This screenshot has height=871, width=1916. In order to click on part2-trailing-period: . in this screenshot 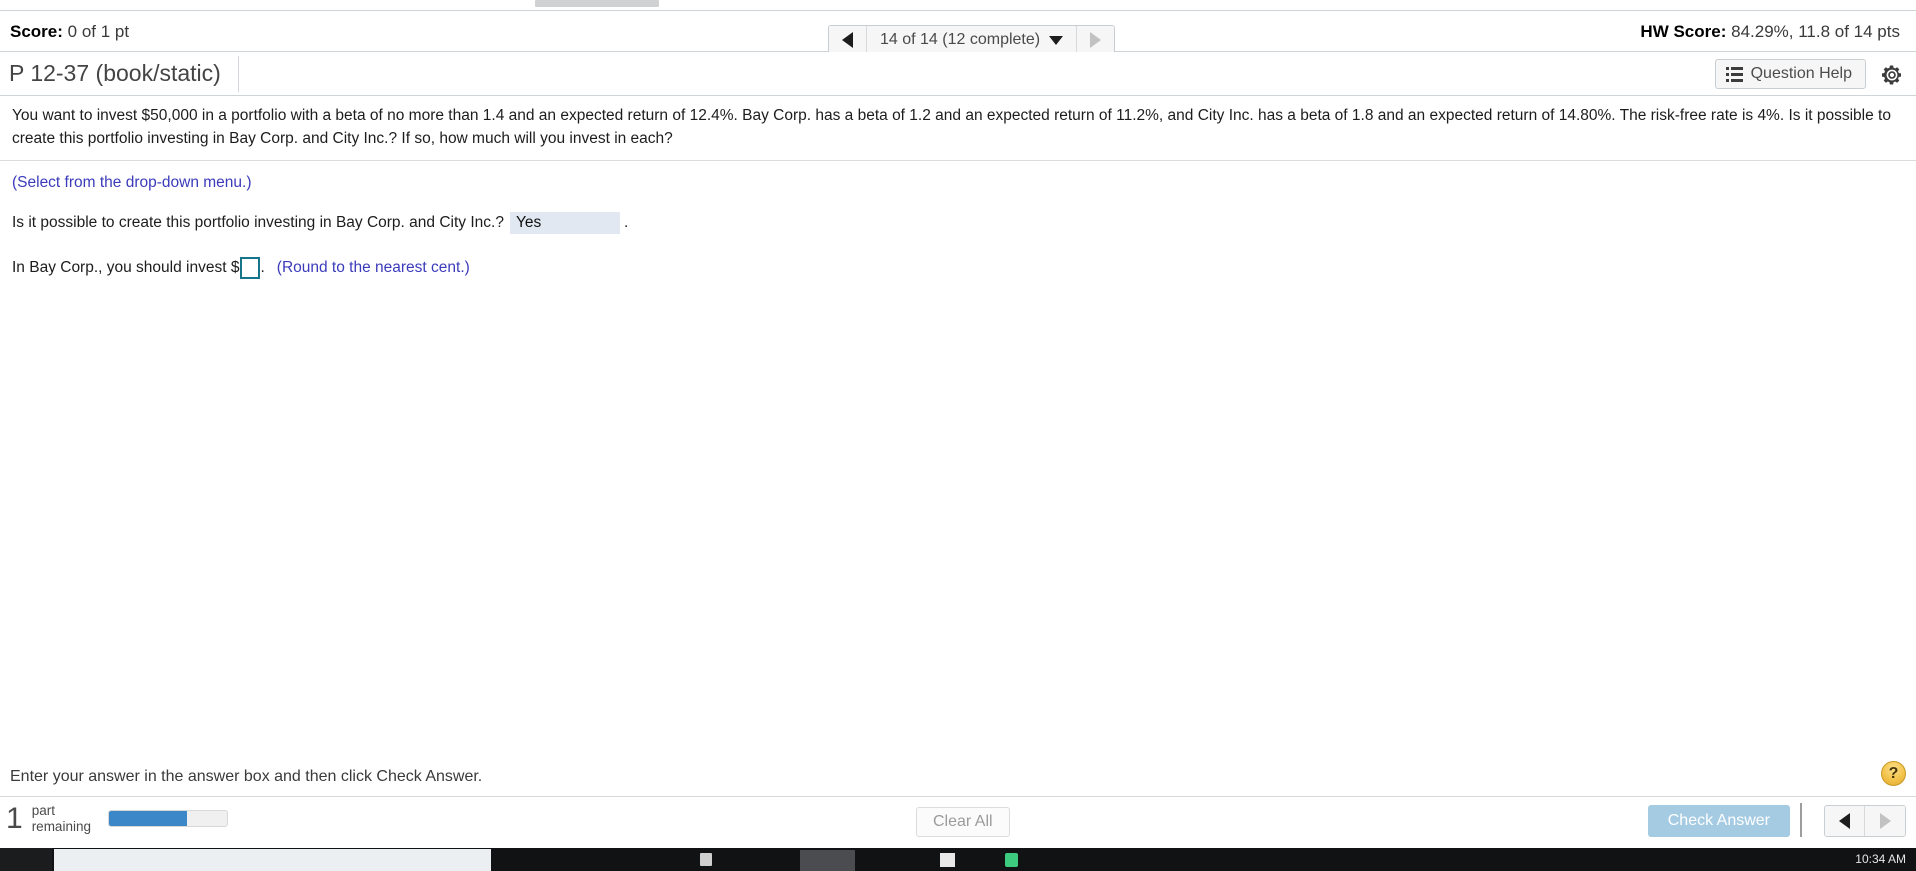, I will do `click(262, 267)`.